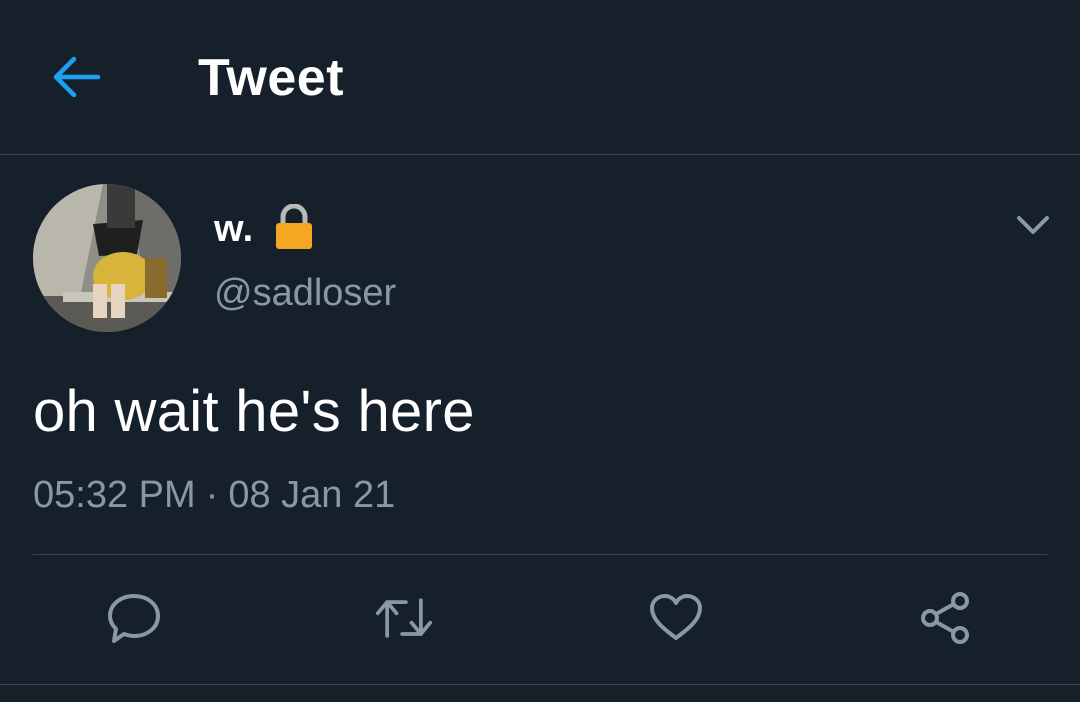 The height and width of the screenshot is (702, 1080). Describe the element at coordinates (540, 554) in the screenshot. I see `divider` at that location.